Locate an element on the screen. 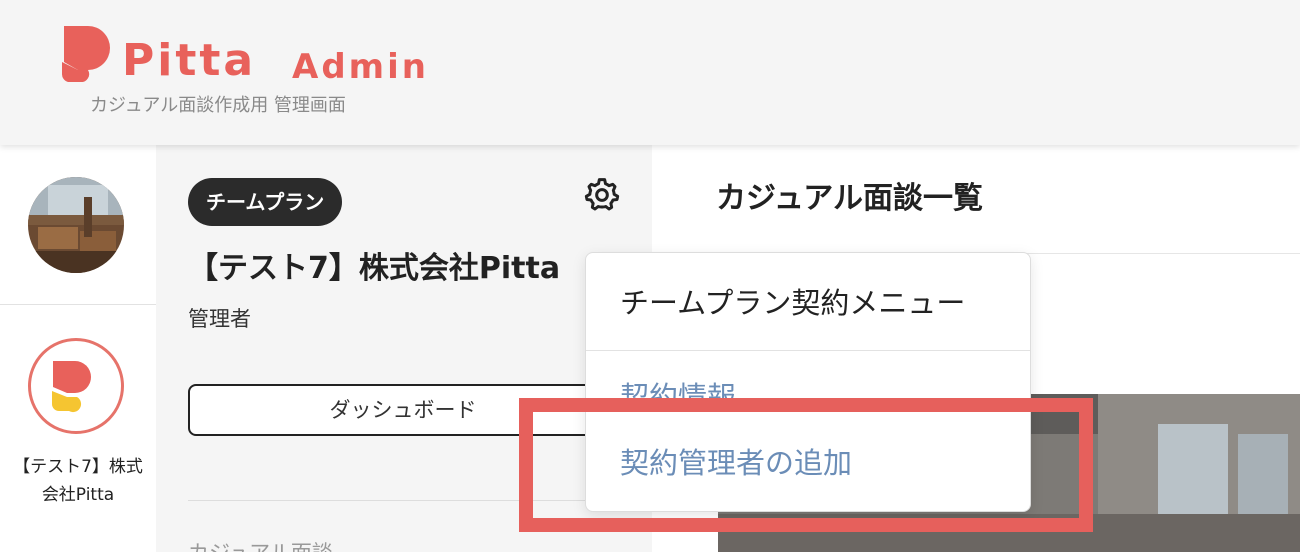 Image resolution: width=1300 pixels, height=552 pixels. plan-badge: チームプラン is located at coordinates (265, 202).